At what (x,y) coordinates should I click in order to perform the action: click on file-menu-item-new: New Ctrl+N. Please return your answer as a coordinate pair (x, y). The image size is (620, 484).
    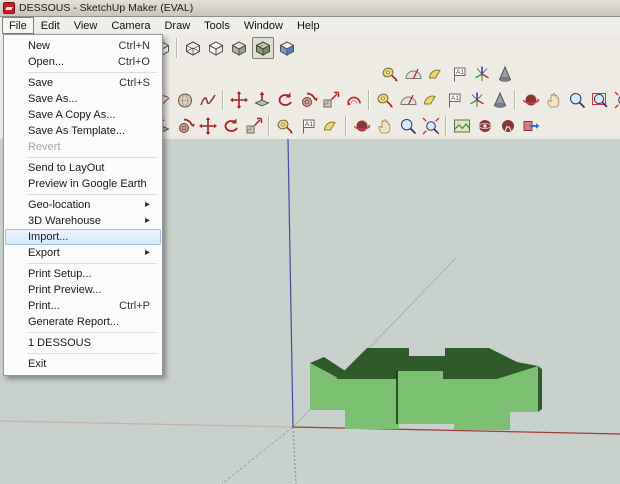
    Looking at the image, I should click on (83, 46).